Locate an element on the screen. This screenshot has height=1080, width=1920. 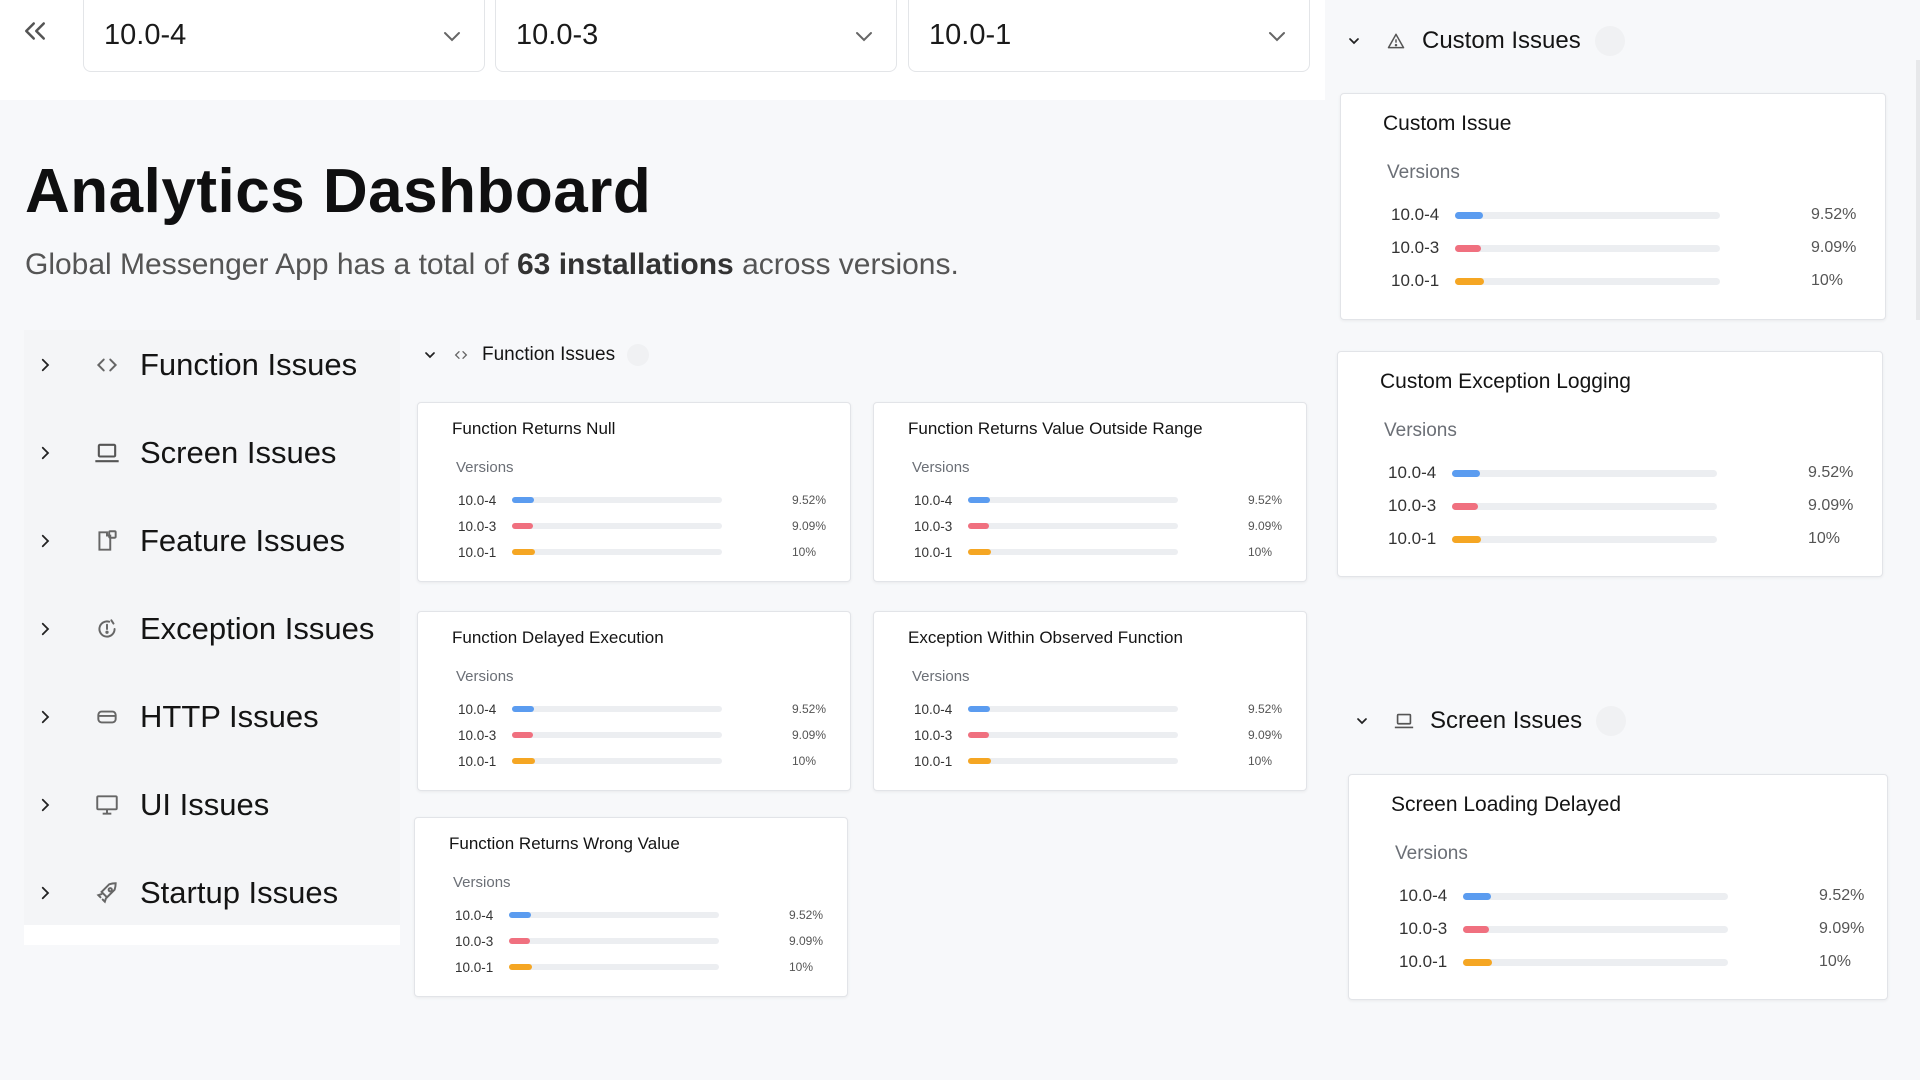
code-icon is located at coordinates (461, 355).